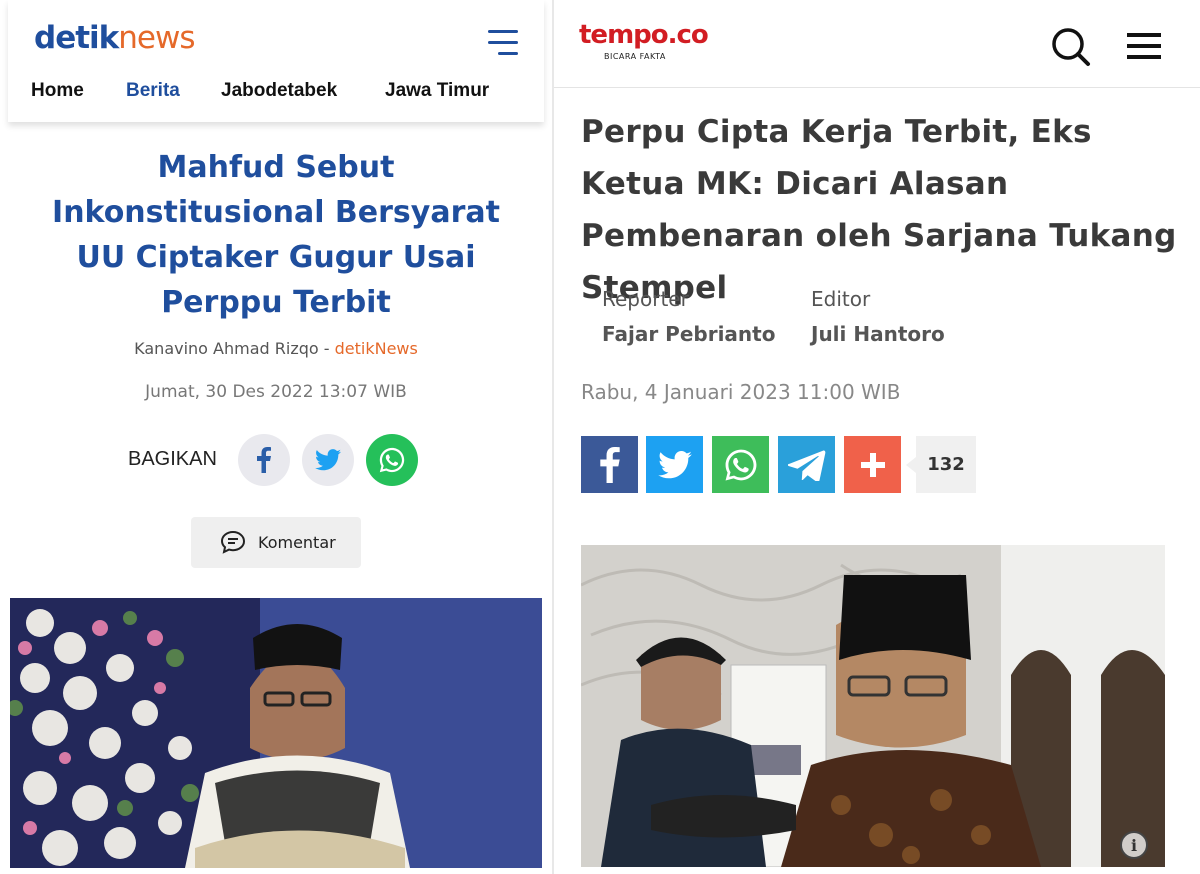 This screenshot has height=874, width=1200. I want to click on more-share-button, so click(872, 464).